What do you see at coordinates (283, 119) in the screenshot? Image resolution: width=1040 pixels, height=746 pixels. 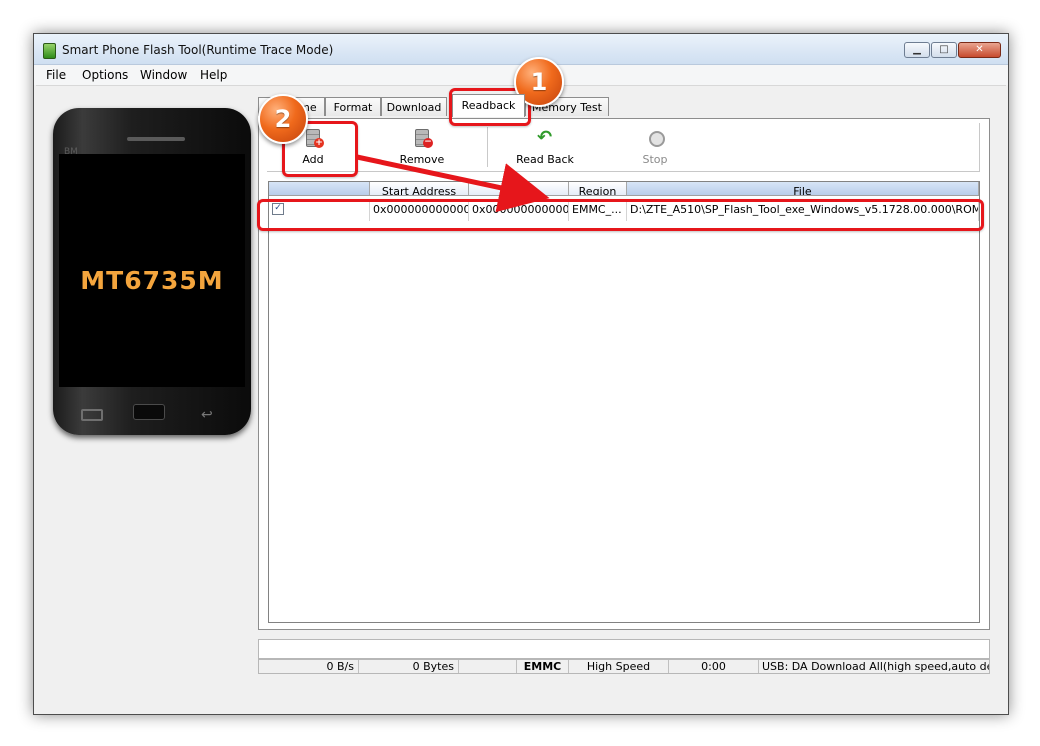 I see `step-2-marker: 2` at bounding box center [283, 119].